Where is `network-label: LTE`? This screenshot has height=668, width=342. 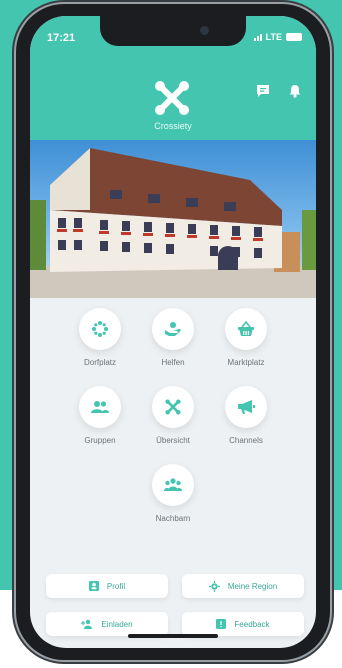
network-label: LTE is located at coordinates (273, 37).